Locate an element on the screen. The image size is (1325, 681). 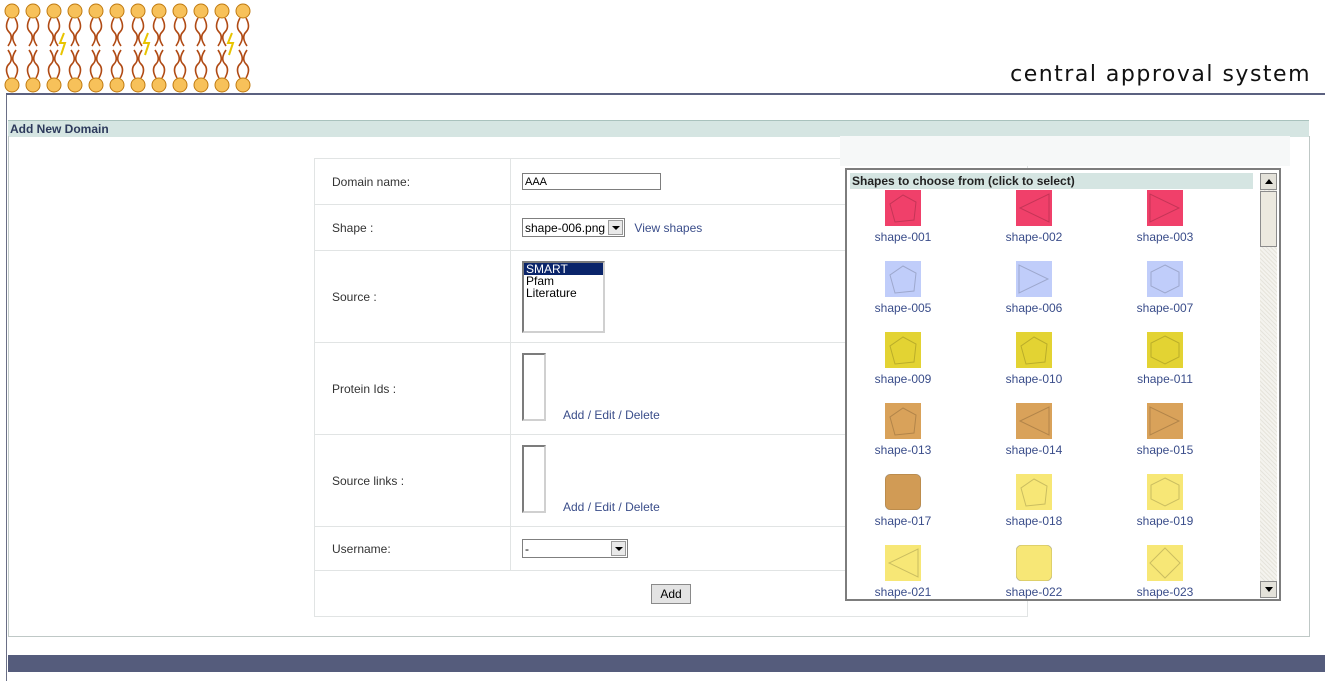
shape-option: shape-022 is located at coordinates (1034, 572).